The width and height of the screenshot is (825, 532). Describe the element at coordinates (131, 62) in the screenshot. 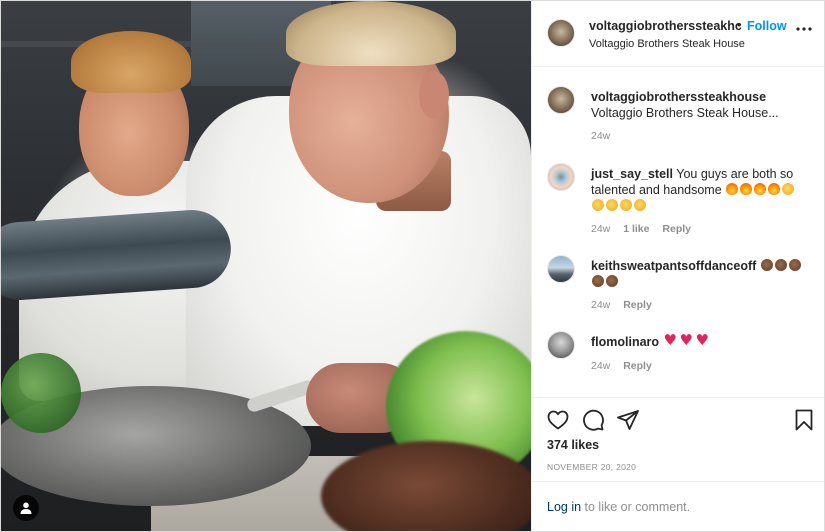

I see `photo-chef-background-hair` at that location.